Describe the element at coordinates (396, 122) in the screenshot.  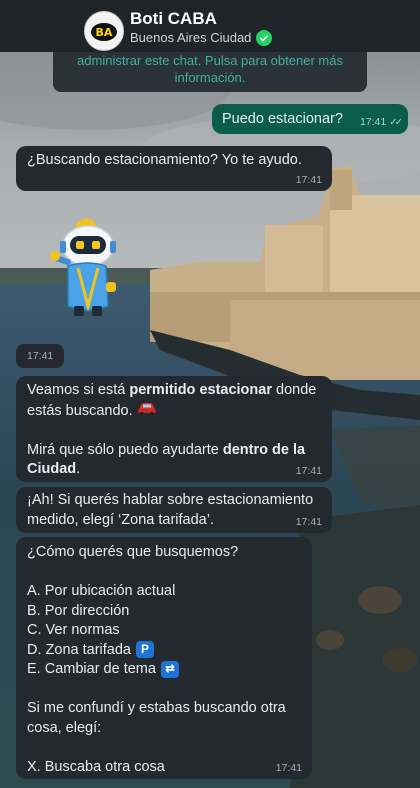
I see `read-ticks-icon: ✓✓` at that location.